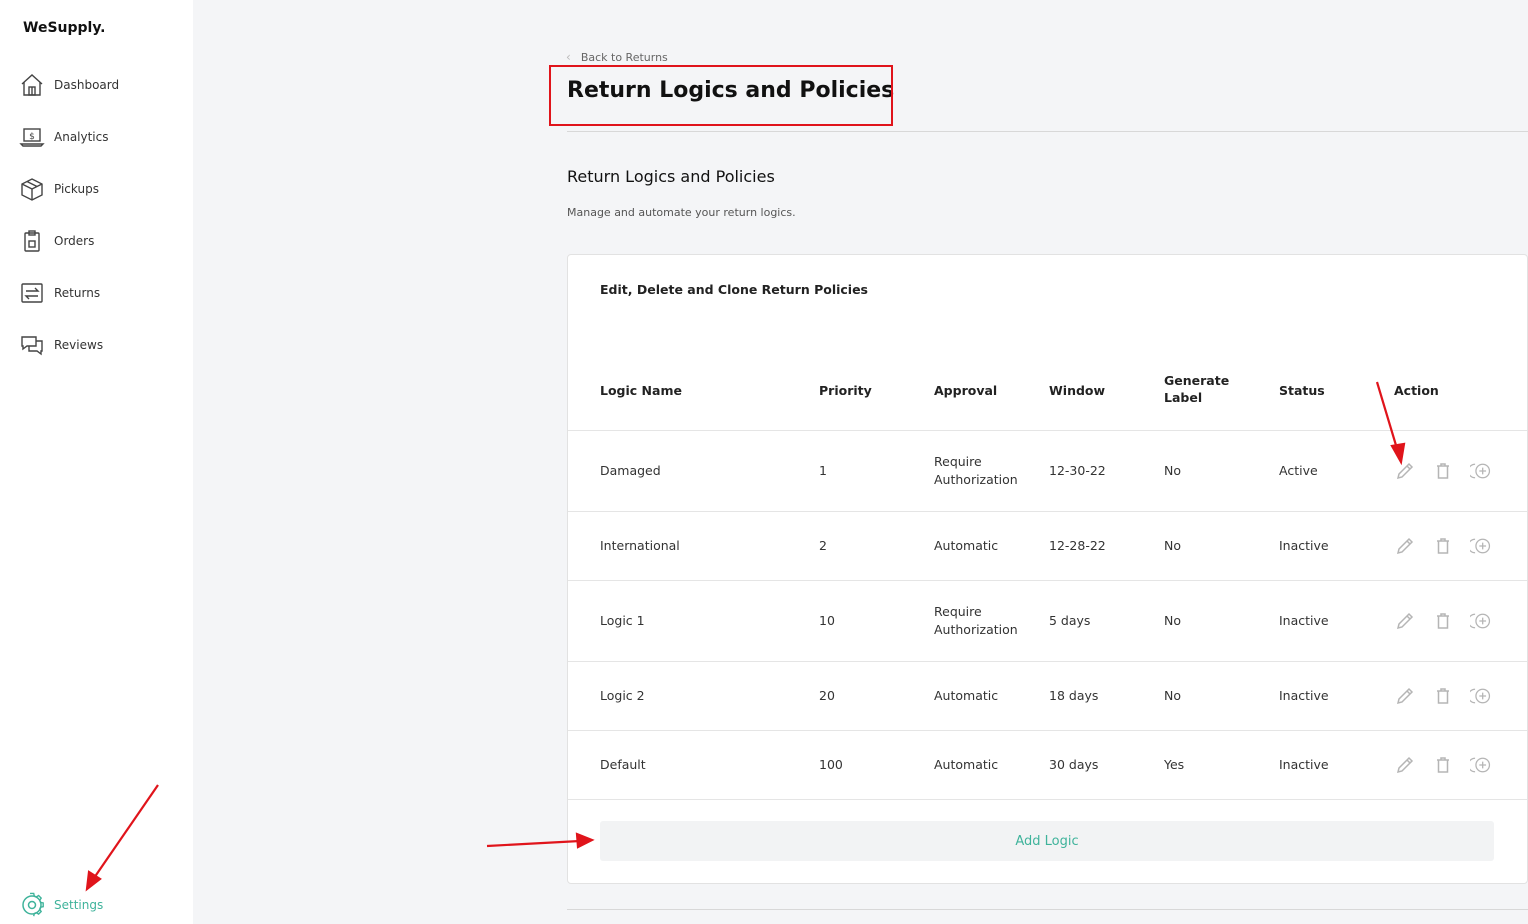  I want to click on annotation-highlight-box, so click(721, 95).